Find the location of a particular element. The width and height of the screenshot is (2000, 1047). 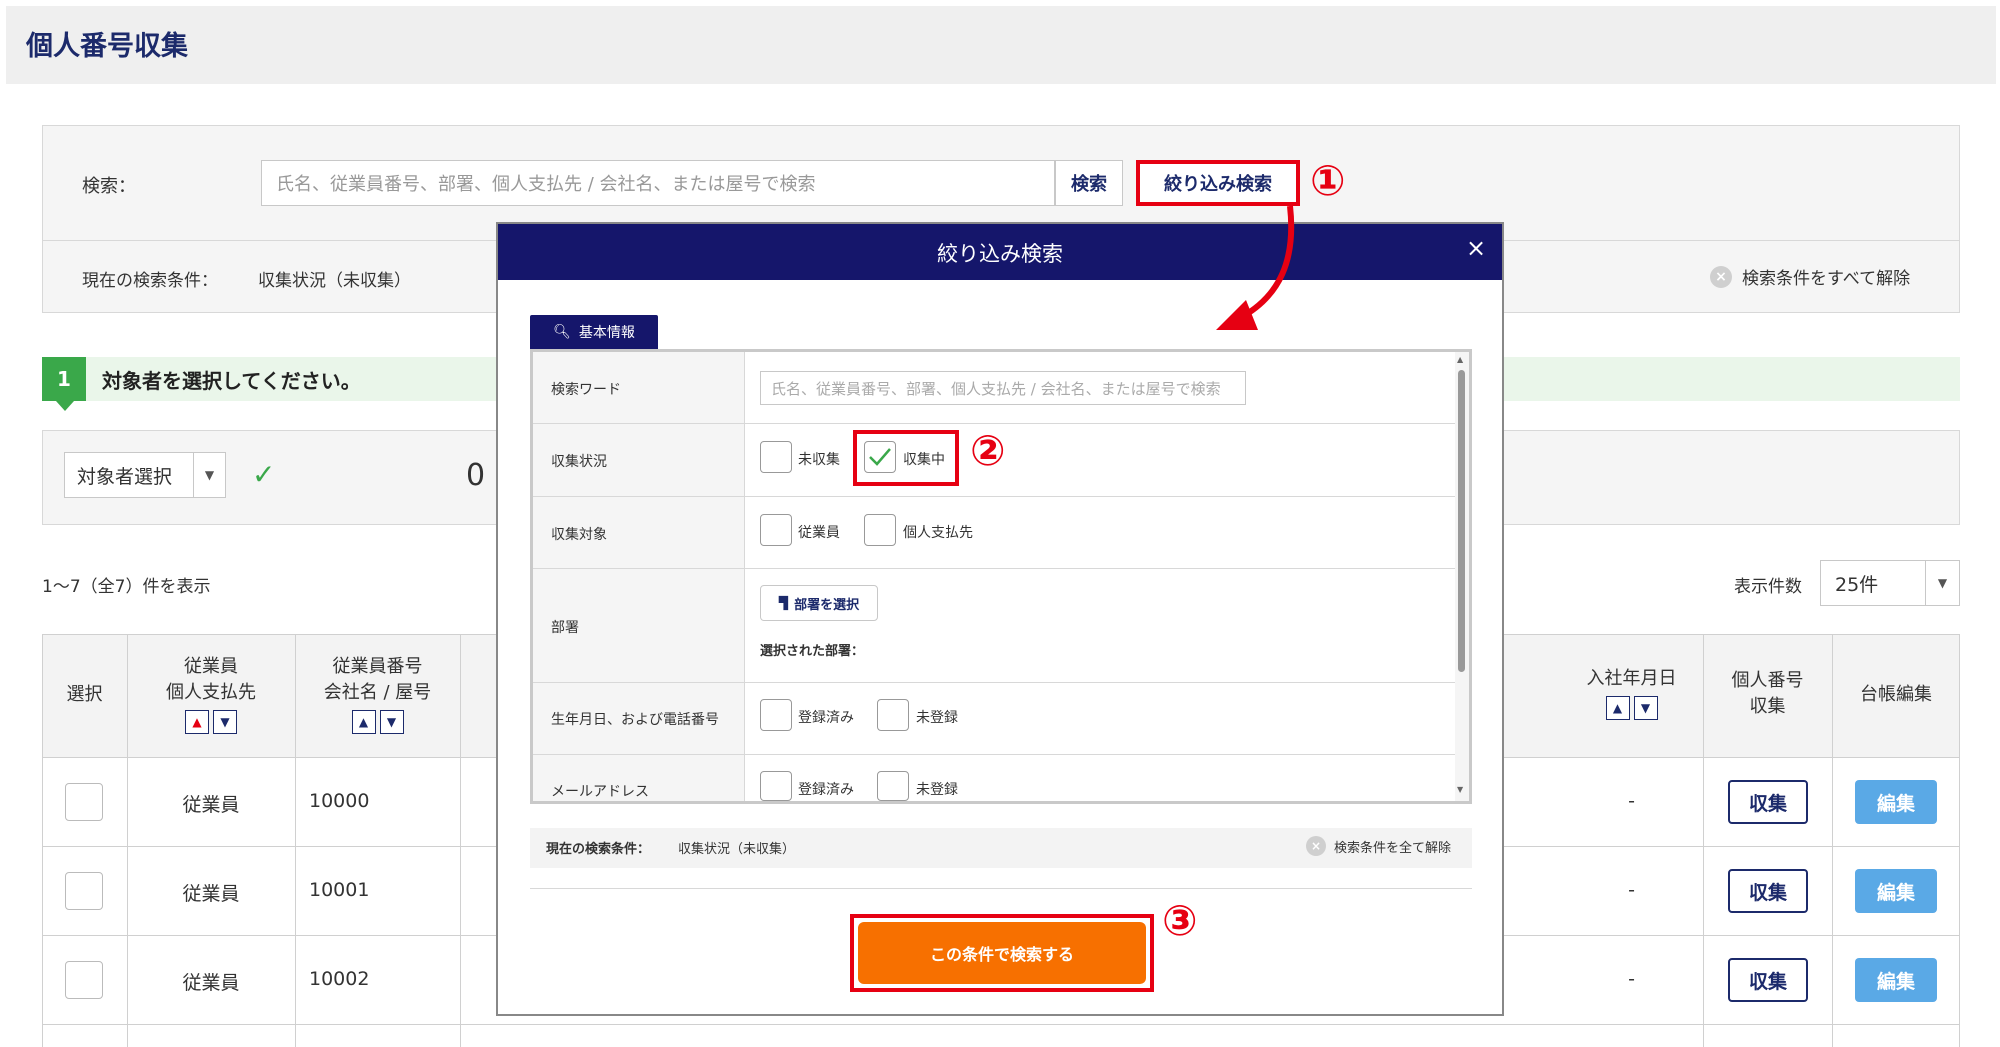

target-employee-checkbox is located at coordinates (776, 530).